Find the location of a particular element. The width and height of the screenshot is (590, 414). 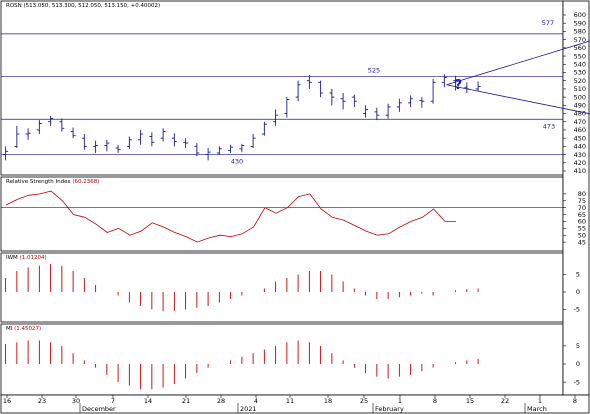

level-label: 430 is located at coordinates (237, 162).